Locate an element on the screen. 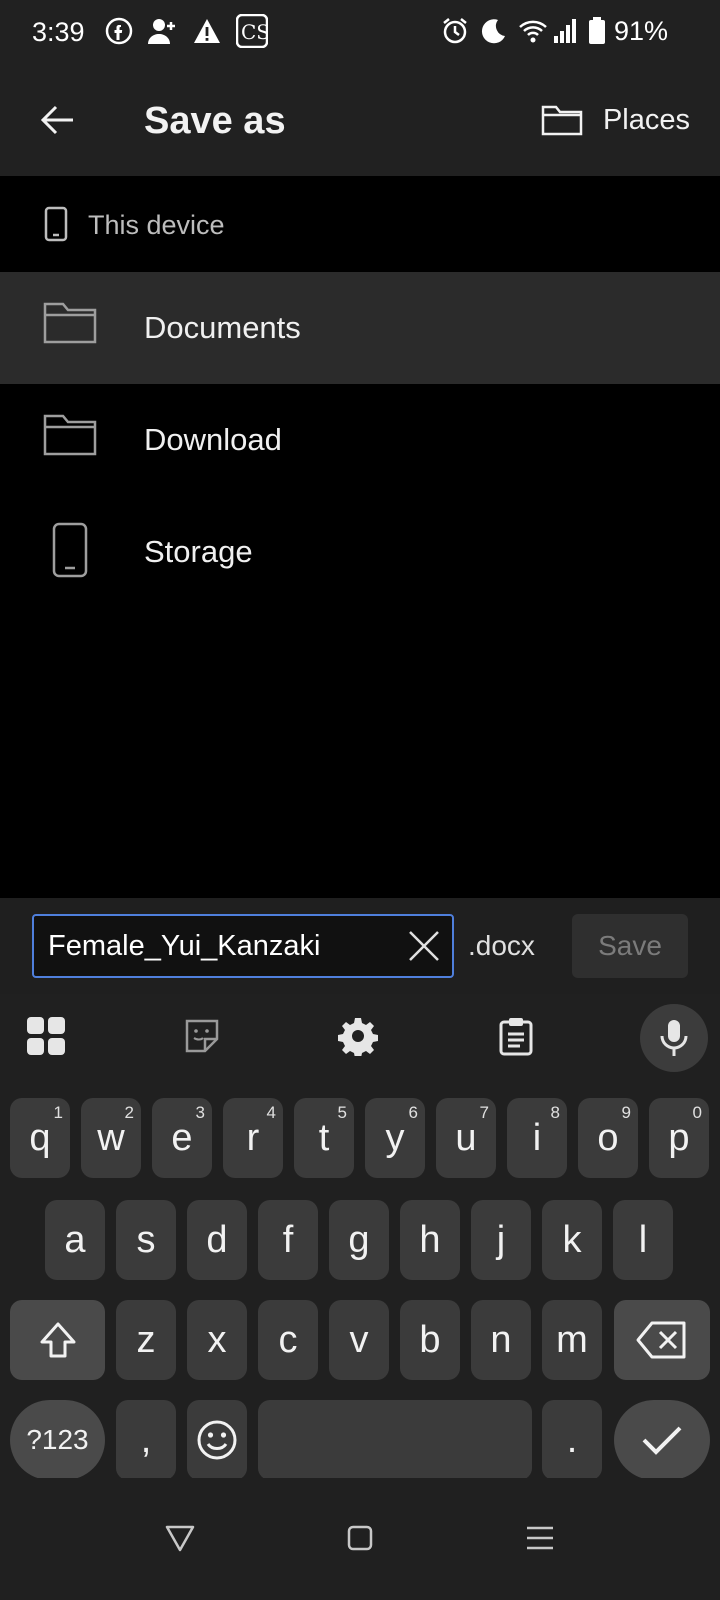 This screenshot has height=1600, width=720. key-g: g is located at coordinates (359, 1240).